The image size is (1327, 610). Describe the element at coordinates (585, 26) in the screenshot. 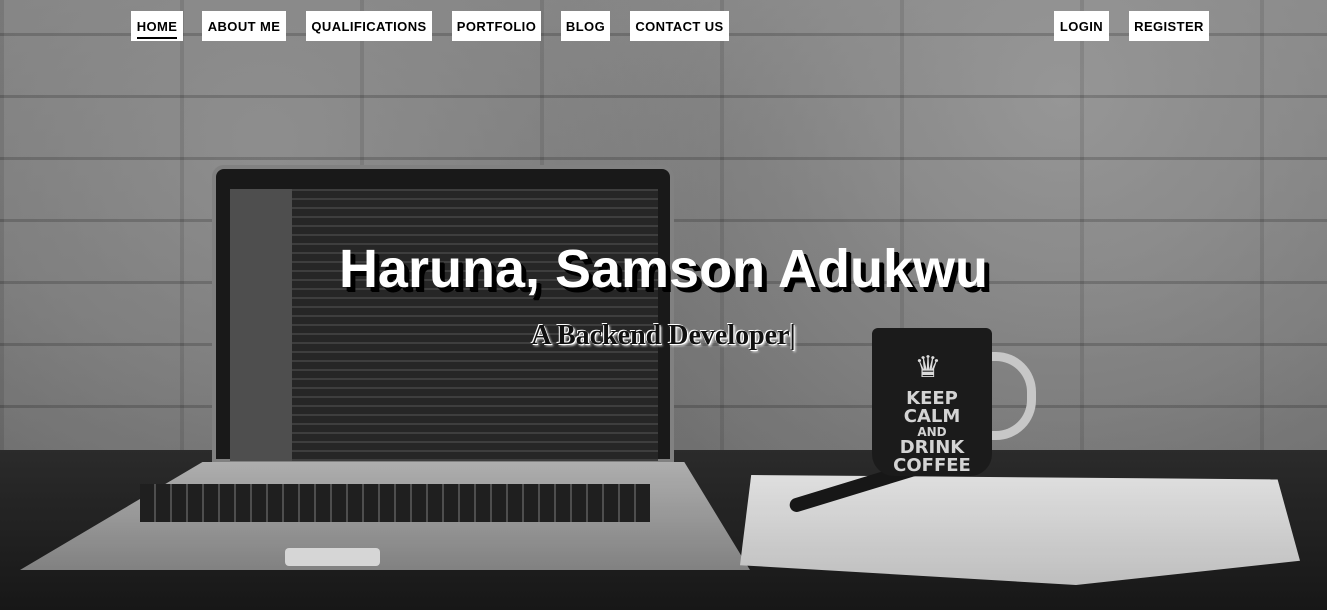

I see `nav-blog: BLOG` at that location.